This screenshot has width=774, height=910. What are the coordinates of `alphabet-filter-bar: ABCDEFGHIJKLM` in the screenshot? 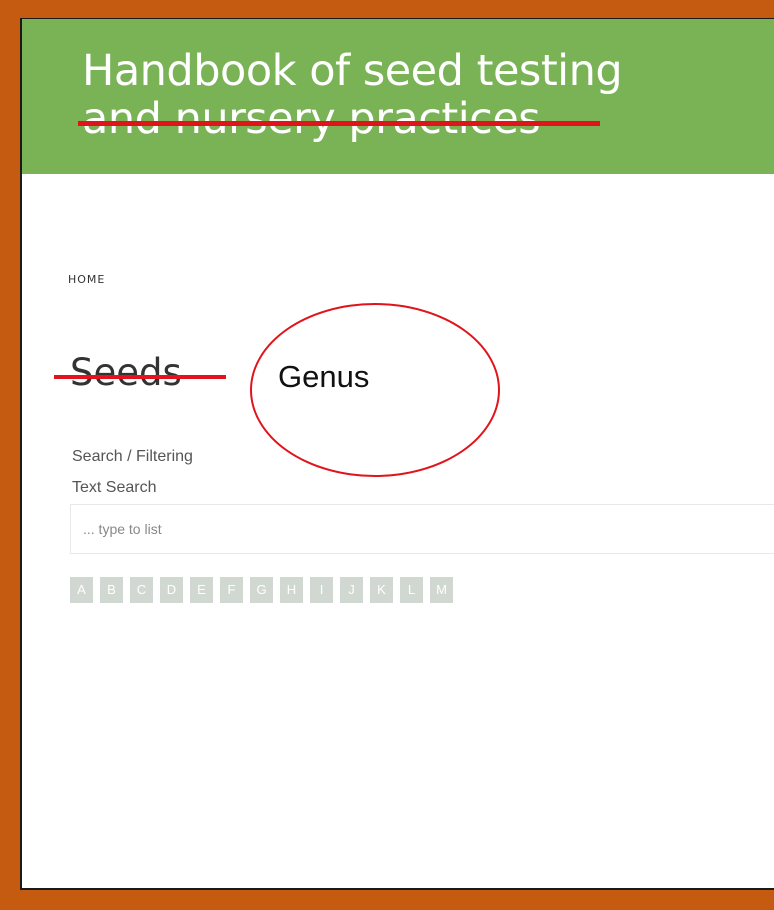 It's located at (265, 590).